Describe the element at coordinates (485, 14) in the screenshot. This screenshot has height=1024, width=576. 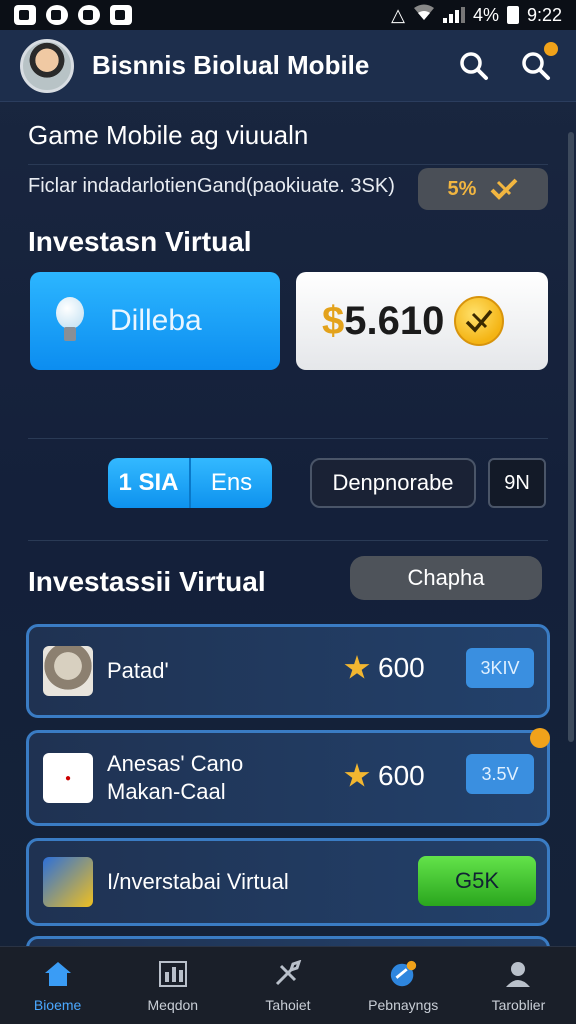
I see `battery-percent: 4%` at that location.